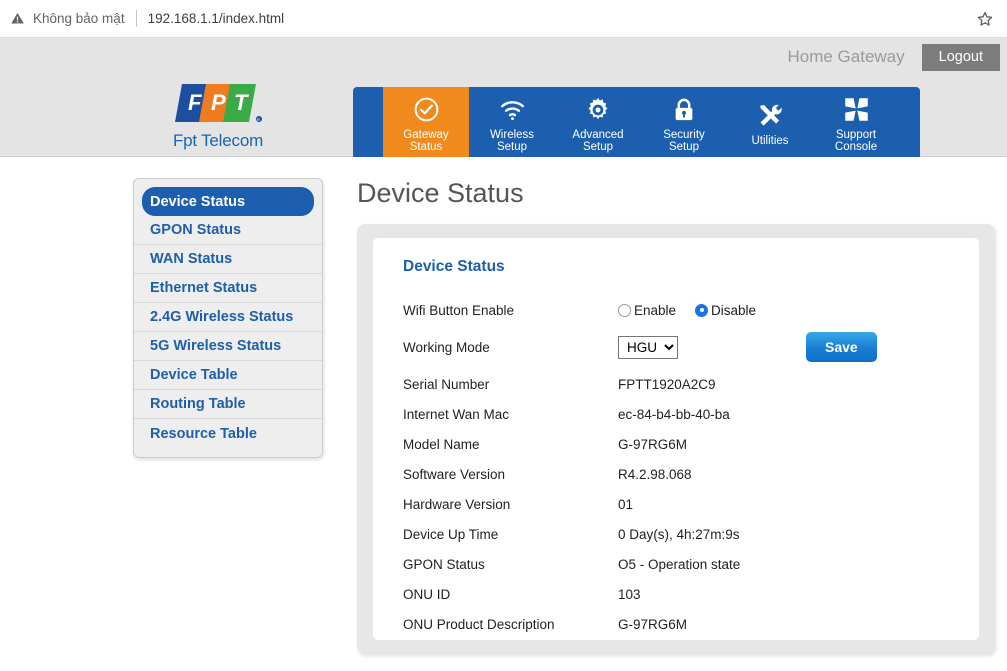  I want to click on sidebar-item-ethernet-status: Ethernet Status, so click(228, 288).